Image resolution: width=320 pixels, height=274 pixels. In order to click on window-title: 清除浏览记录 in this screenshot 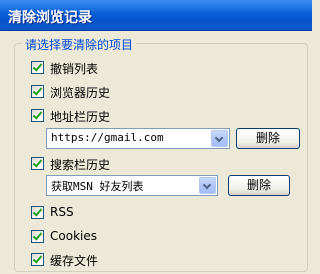, I will do `click(50, 18)`.